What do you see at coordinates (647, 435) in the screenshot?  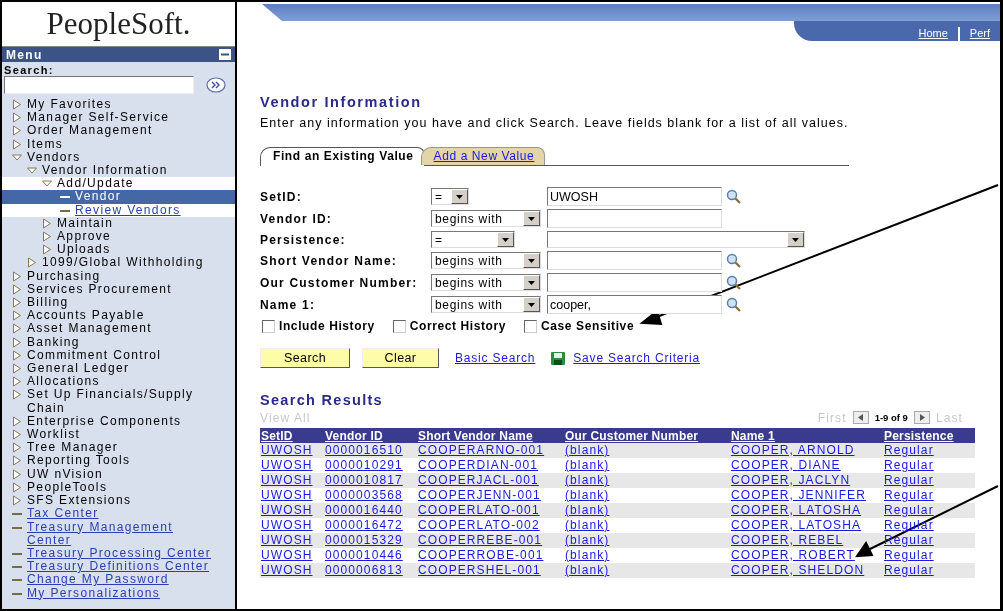 I see `column-header: Our Customer Number` at bounding box center [647, 435].